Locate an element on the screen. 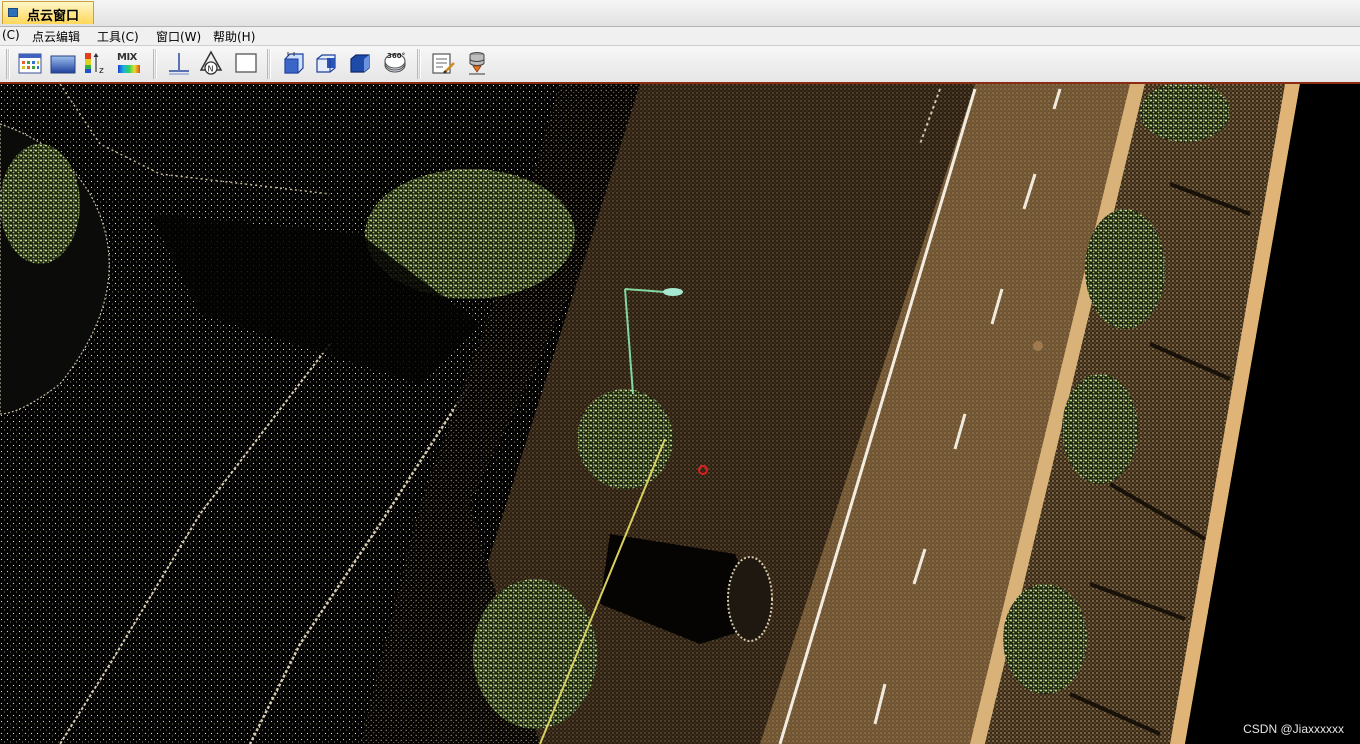 This screenshot has height=744, width=1360. mix-label: MIX is located at coordinates (127, 57).